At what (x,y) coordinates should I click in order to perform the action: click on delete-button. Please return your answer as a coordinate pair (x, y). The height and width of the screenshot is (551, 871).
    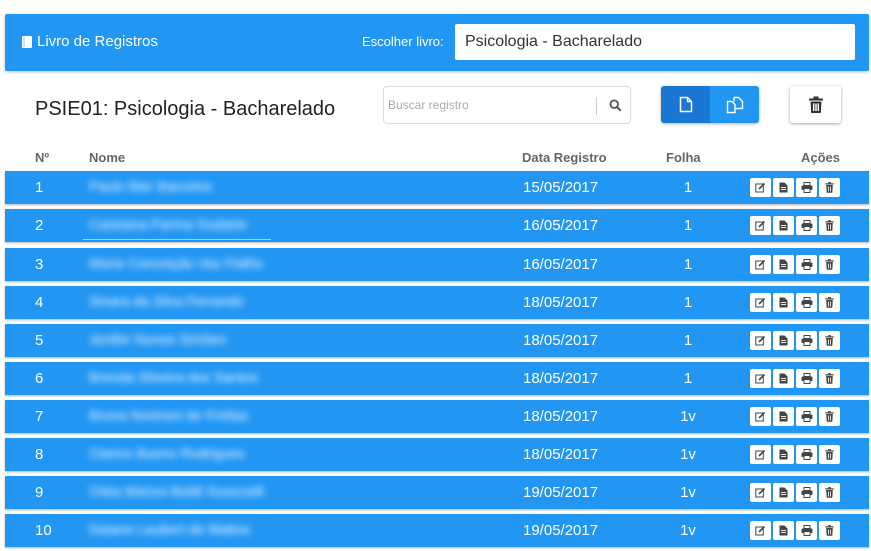
    Looking at the image, I should click on (815, 104).